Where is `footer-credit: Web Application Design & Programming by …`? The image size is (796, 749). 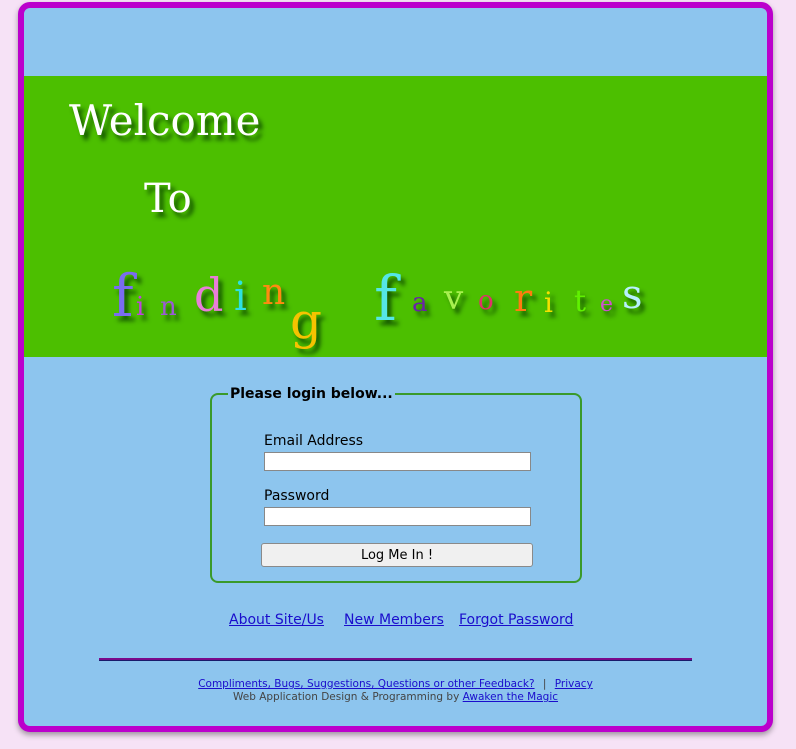 footer-credit: Web Application Design & Programming by … is located at coordinates (395, 697).